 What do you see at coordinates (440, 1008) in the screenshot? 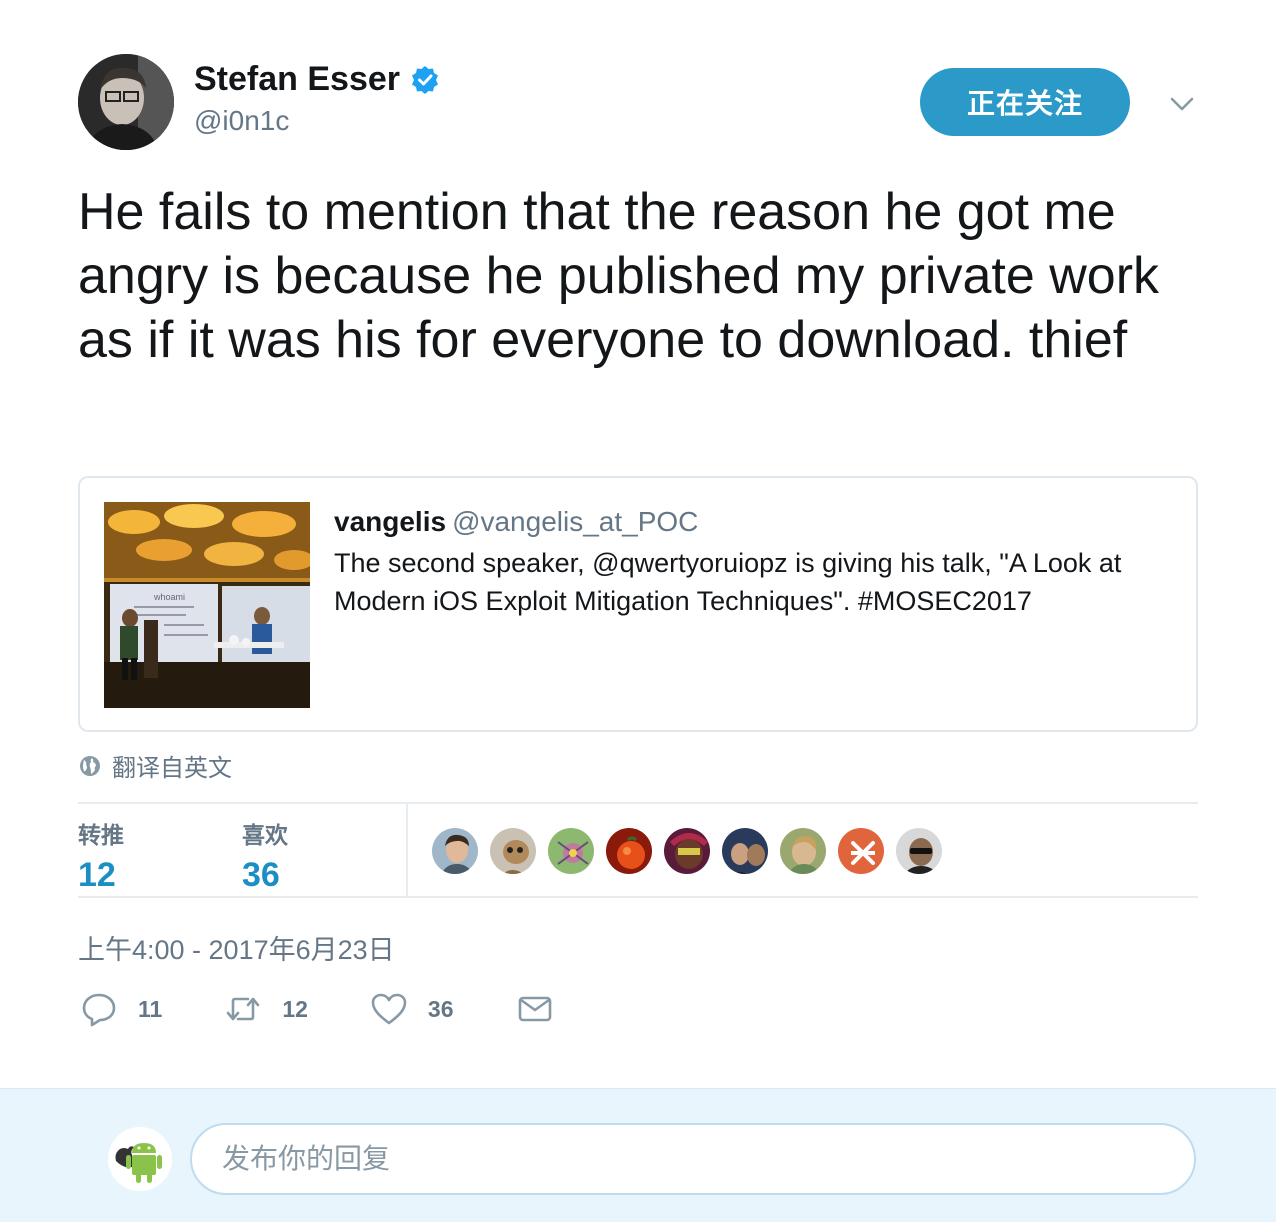
I see `like-count: 36` at bounding box center [440, 1008].